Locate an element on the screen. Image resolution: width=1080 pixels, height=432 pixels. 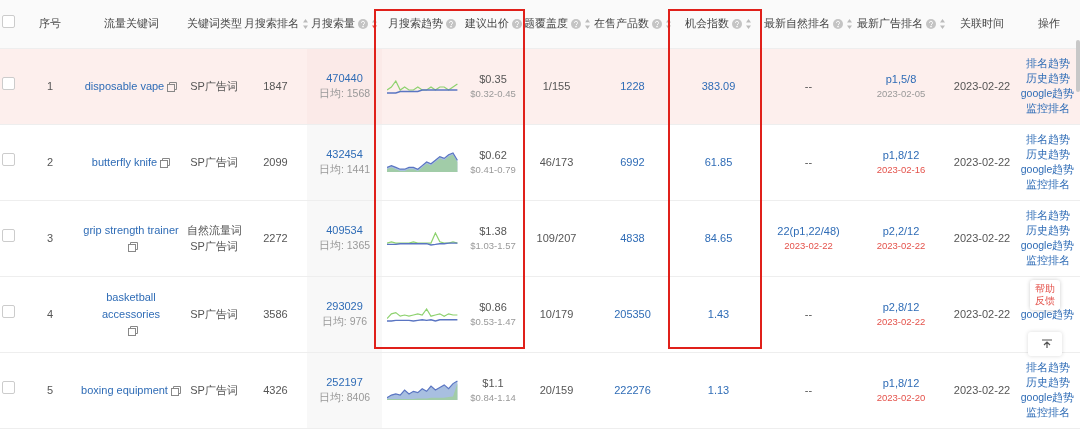
column-header: 题覆盖度 is located at coordinates (546, 22).